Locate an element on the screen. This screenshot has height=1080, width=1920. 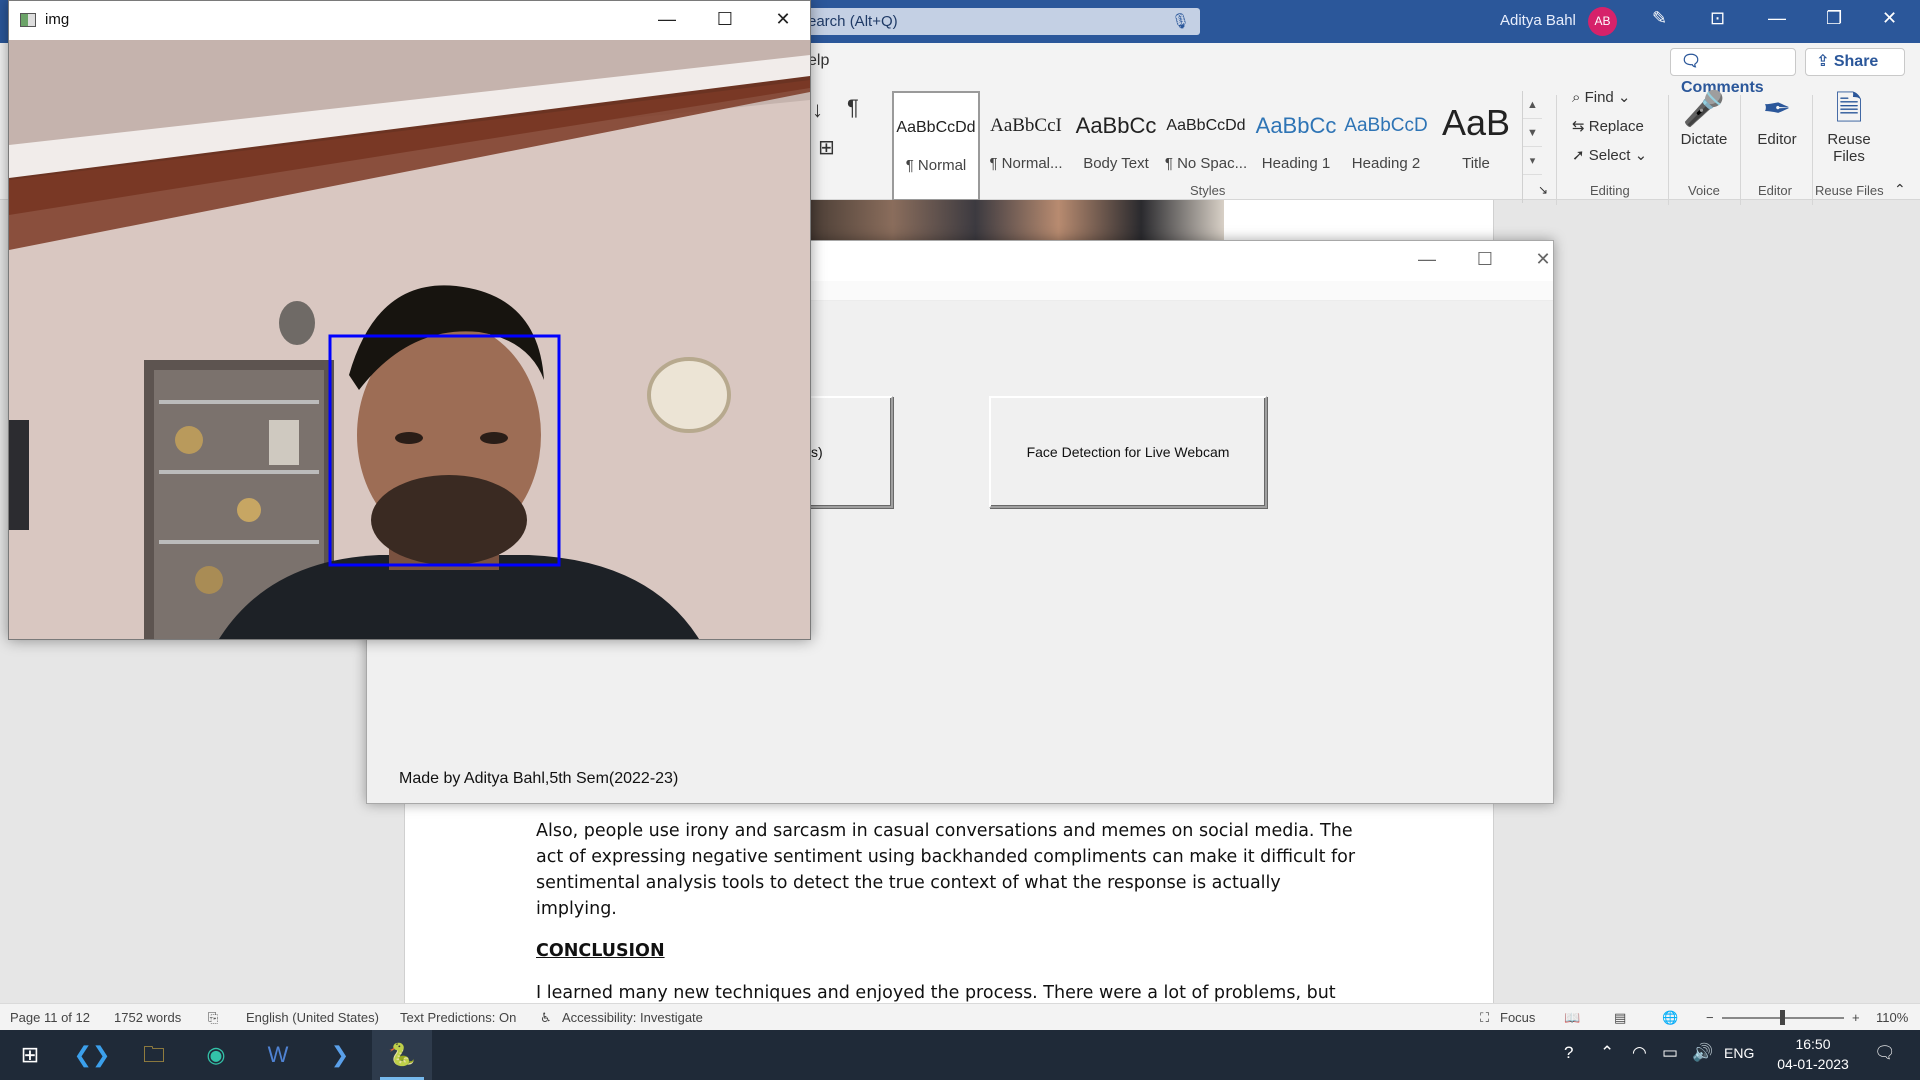
volume-icon: 🔊 is located at coordinates (1702, 1053).